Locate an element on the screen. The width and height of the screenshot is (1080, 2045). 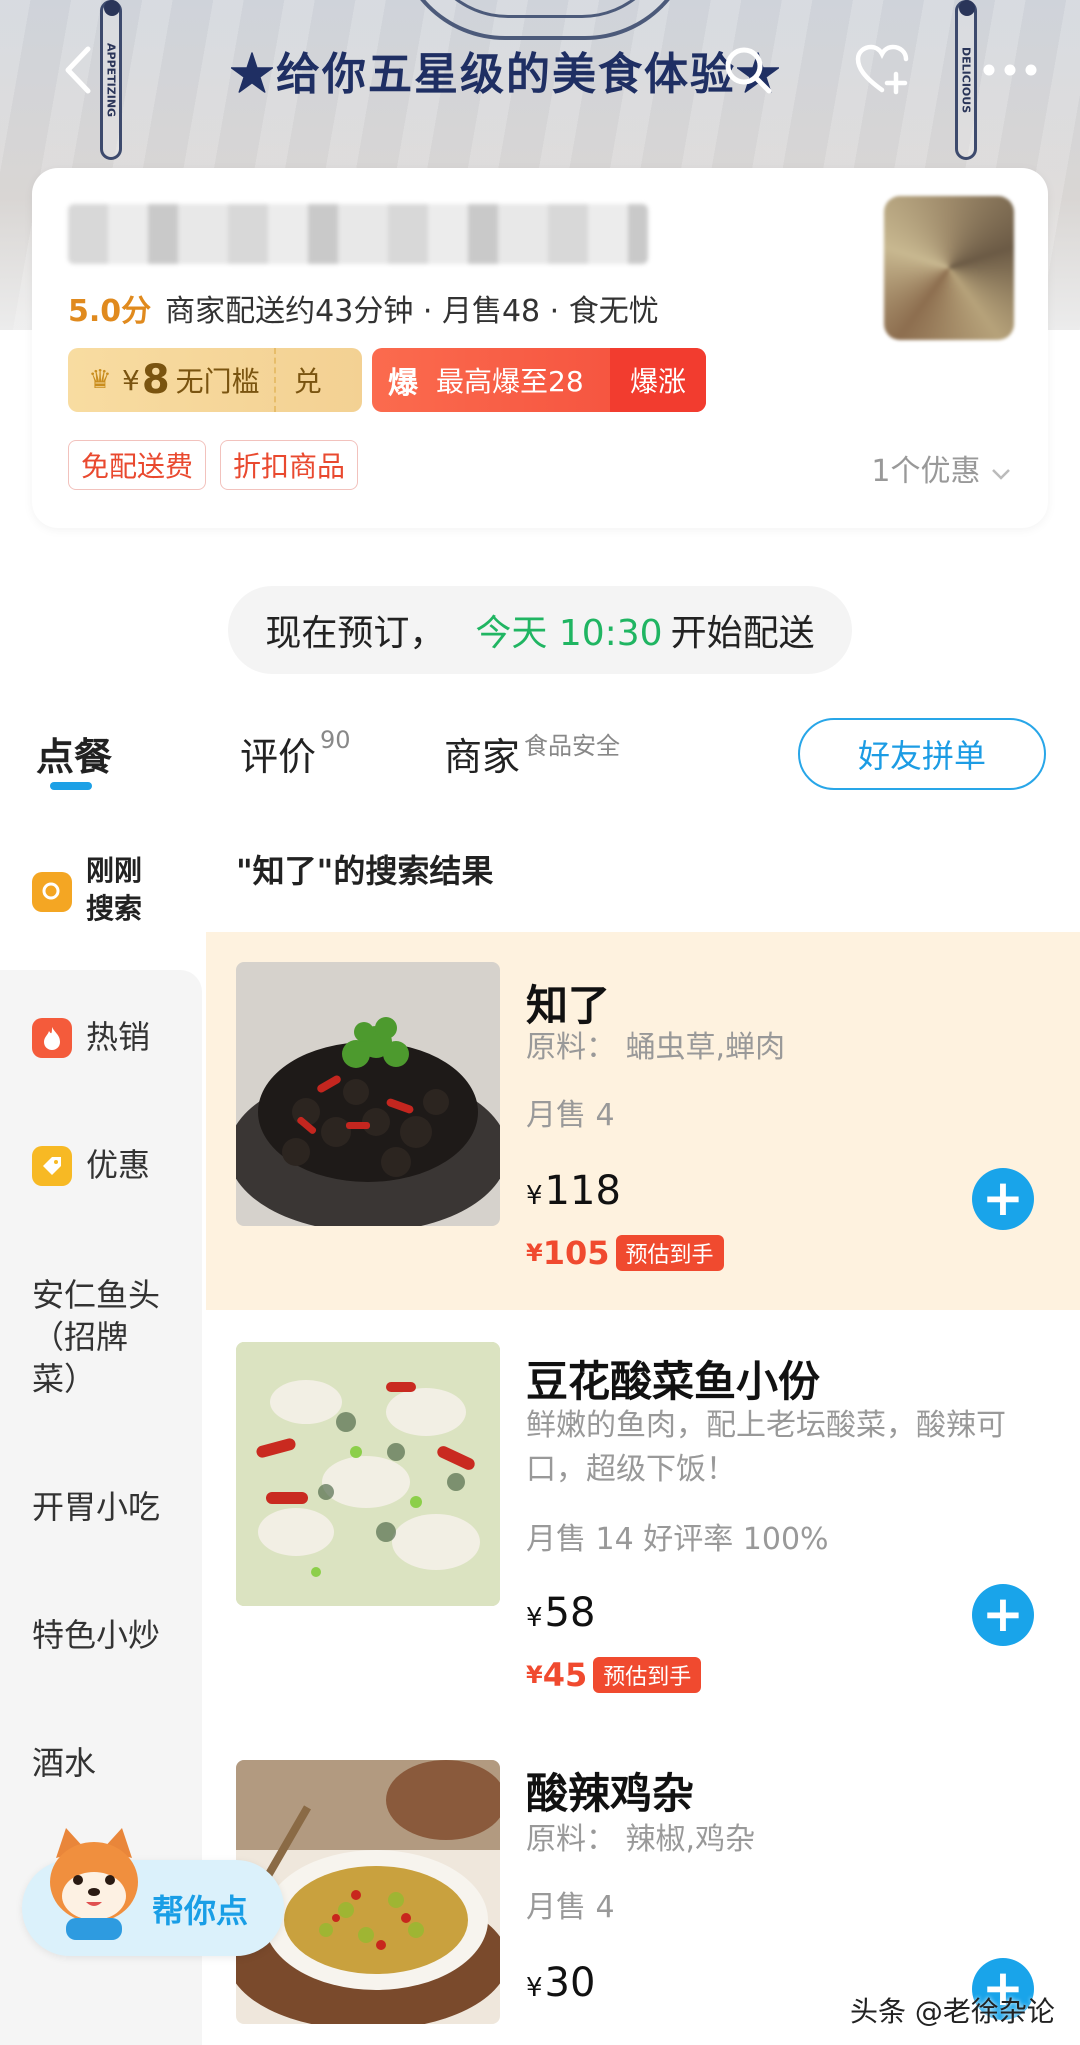
watermark: 头条 @老徐杂论 is located at coordinates (952, 2011).